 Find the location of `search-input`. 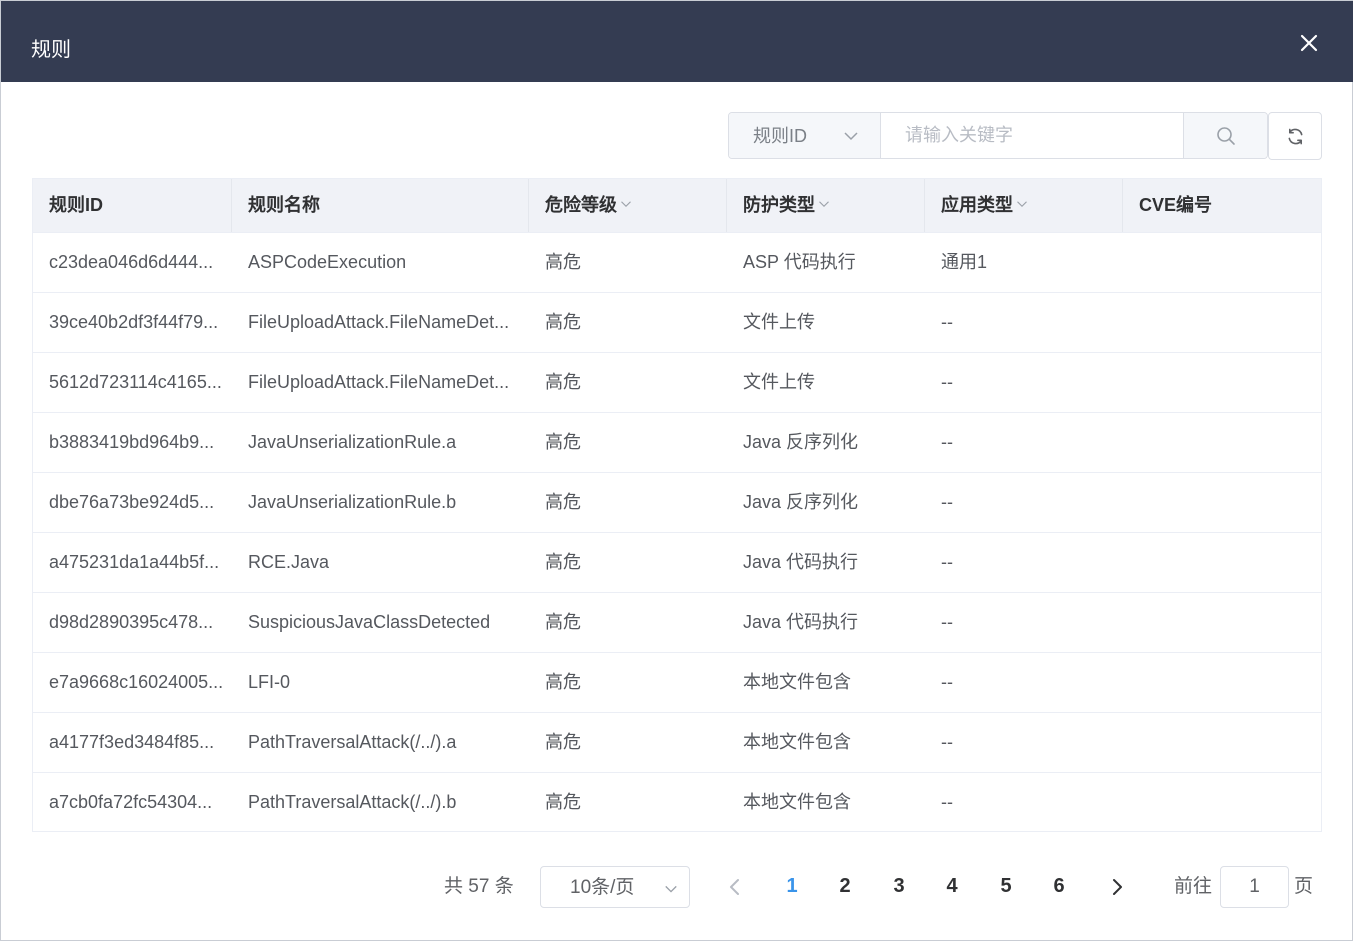

search-input is located at coordinates (1032, 135).